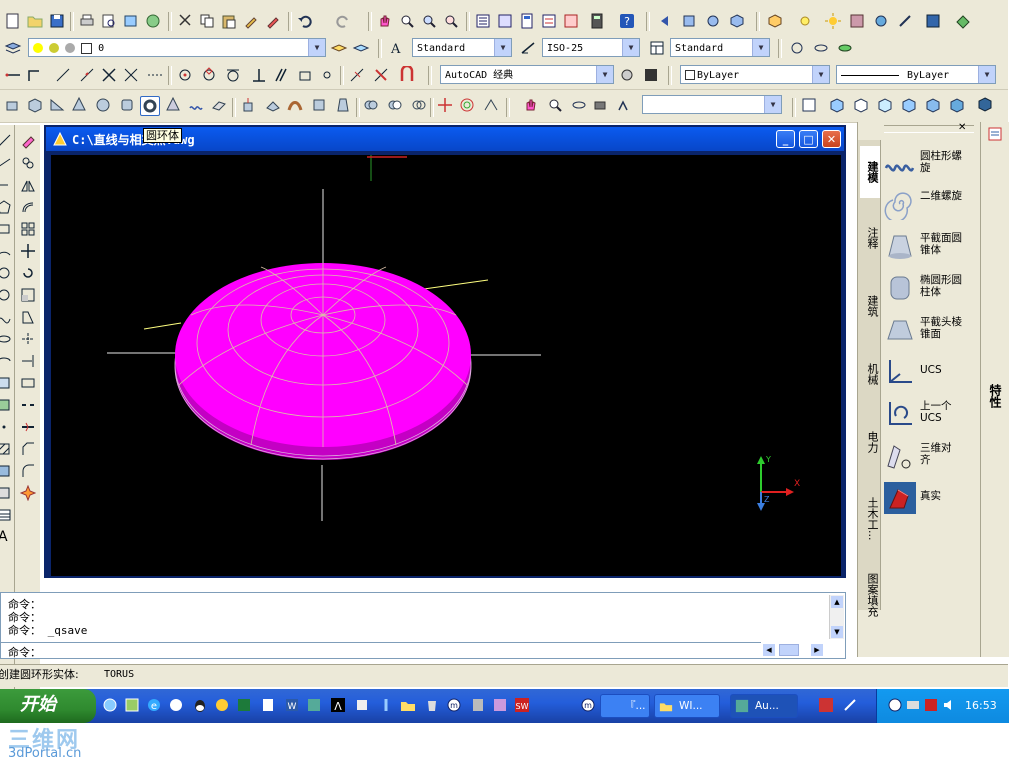 The width and height of the screenshot is (1024, 768). What do you see at coordinates (870, 442) in the screenshot?
I see `tab-electrical: 电力` at bounding box center [870, 442].